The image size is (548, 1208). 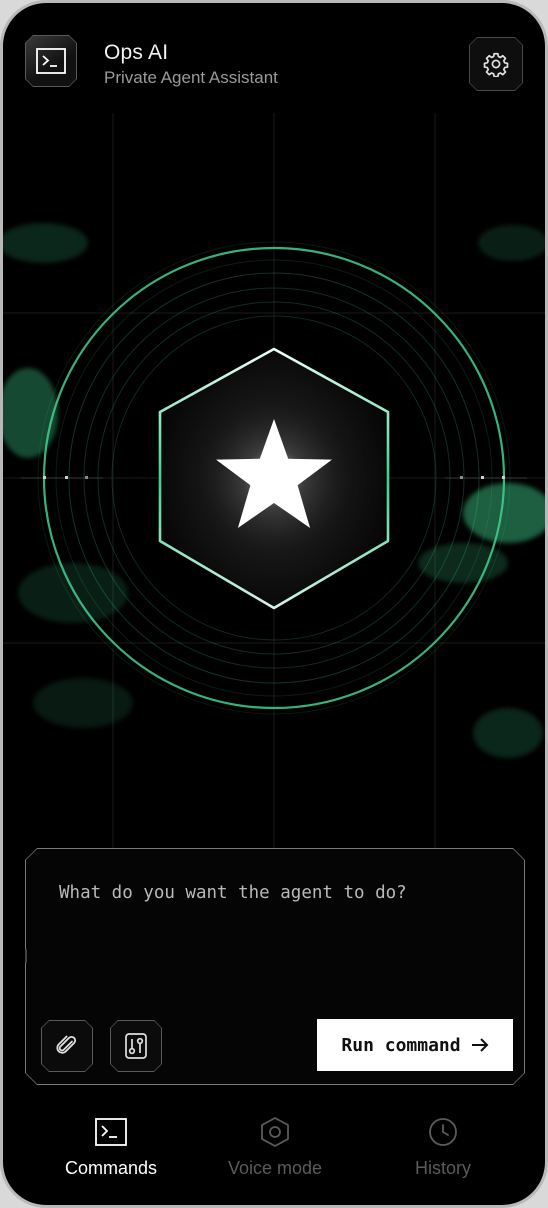 I want to click on paperclip-icon, so click(x=66, y=1044).